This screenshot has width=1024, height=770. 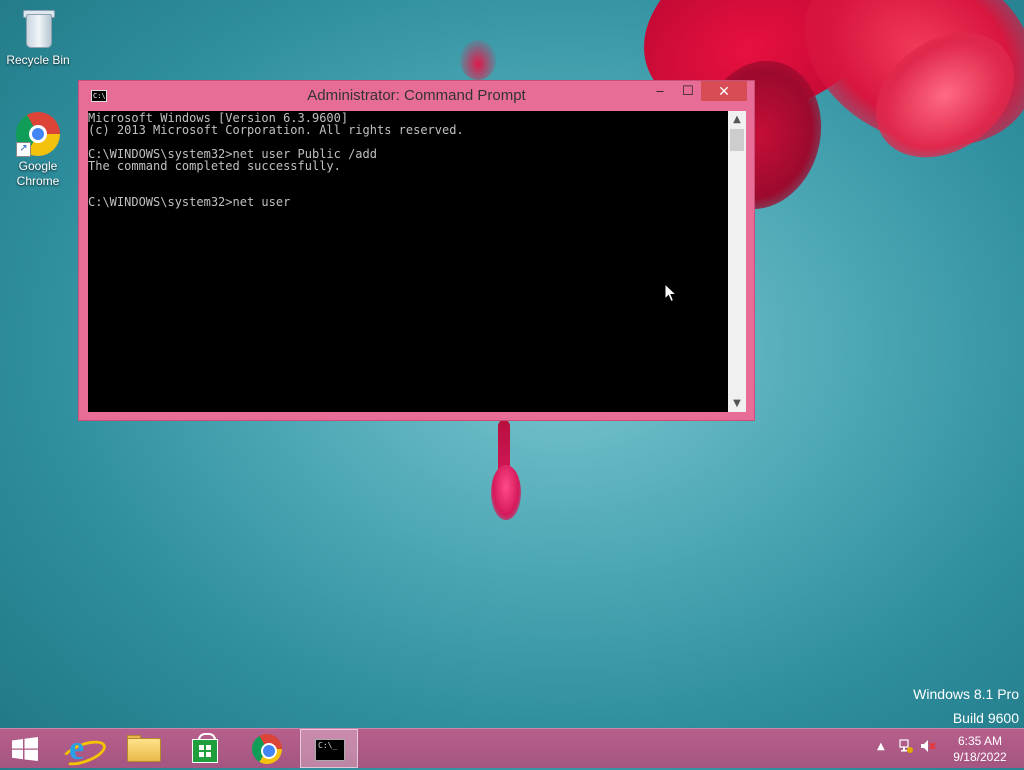 I want to click on window-titlebar: C:\ Administrator: Command Prompt – ☐ ✕, so click(x=416, y=96).